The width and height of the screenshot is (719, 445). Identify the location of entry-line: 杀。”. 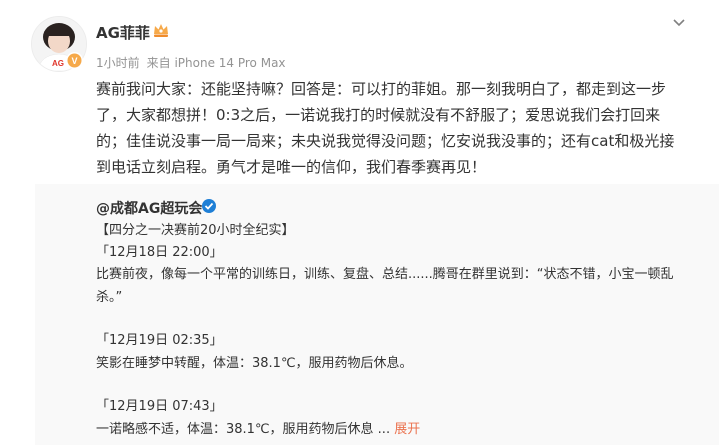
(109, 297).